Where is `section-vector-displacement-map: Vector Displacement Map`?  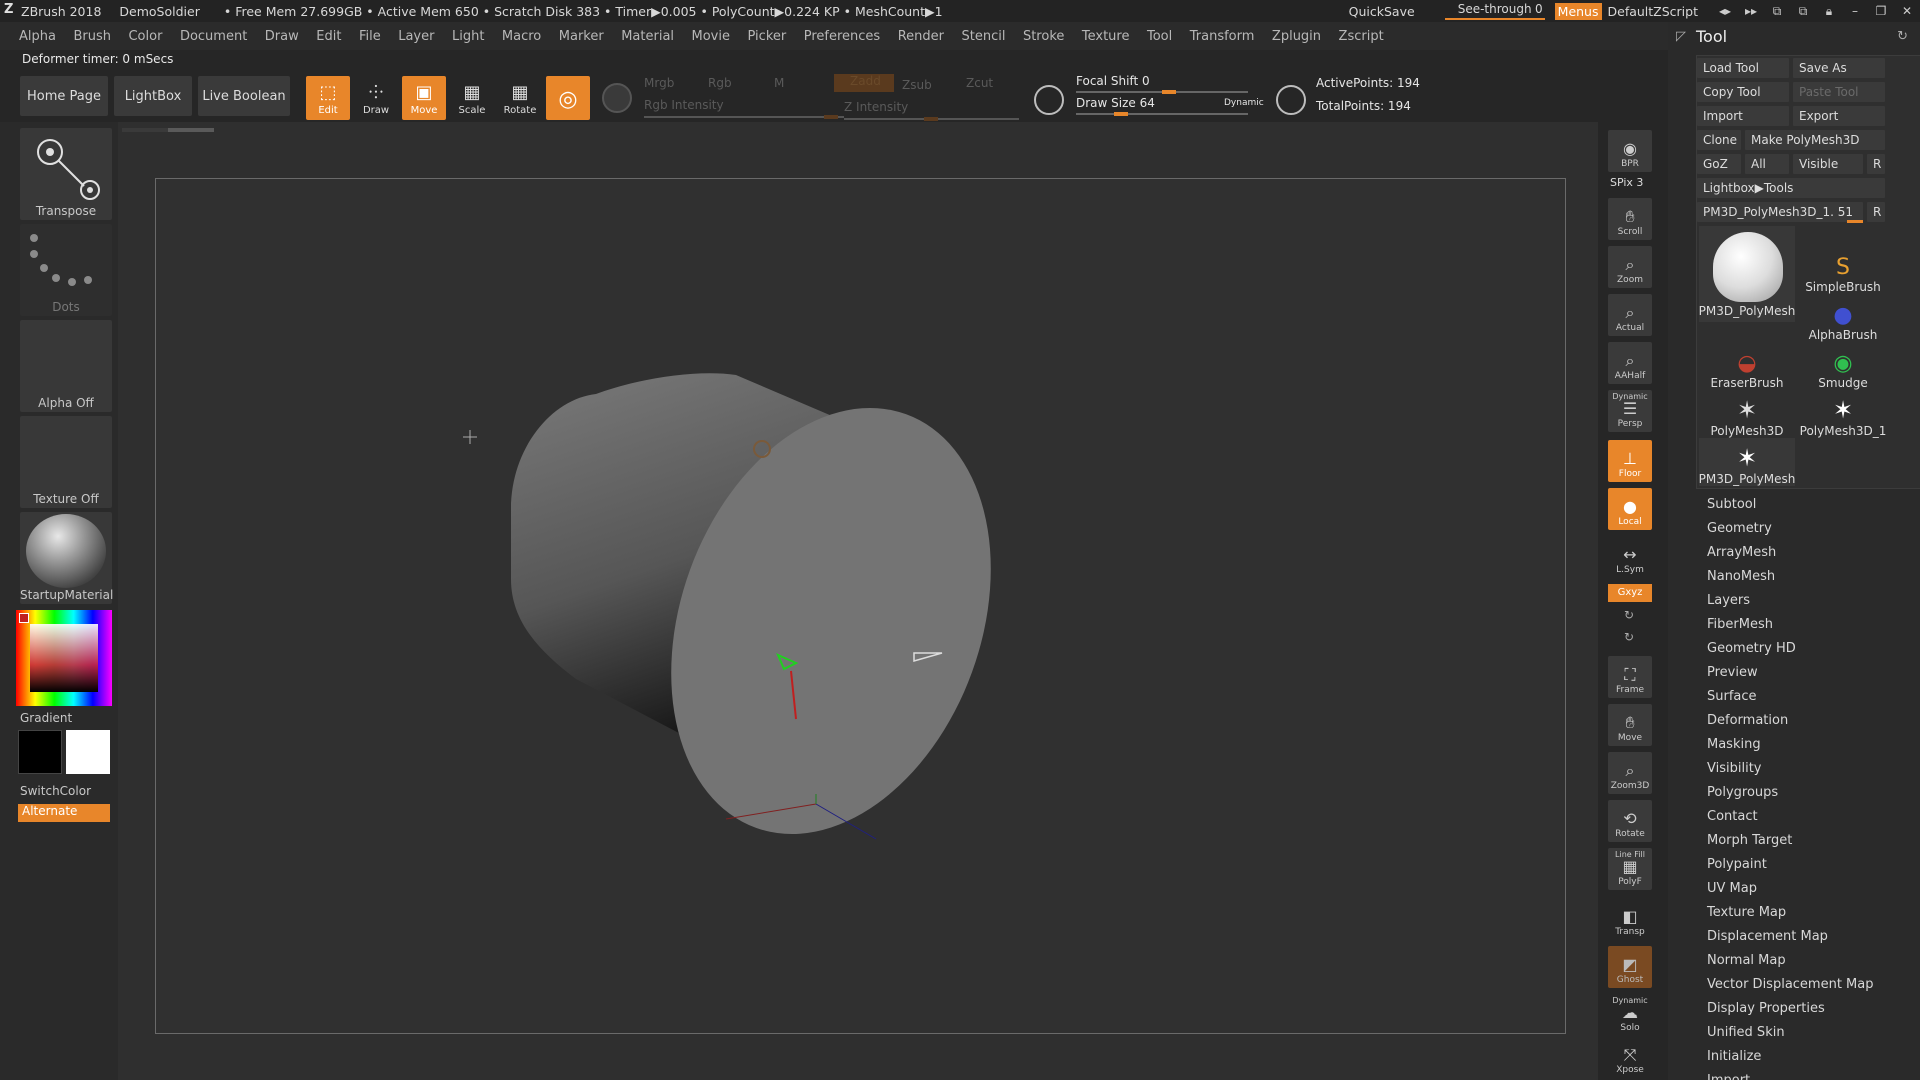 section-vector-displacement-map: Vector Displacement Map is located at coordinates (1790, 984).